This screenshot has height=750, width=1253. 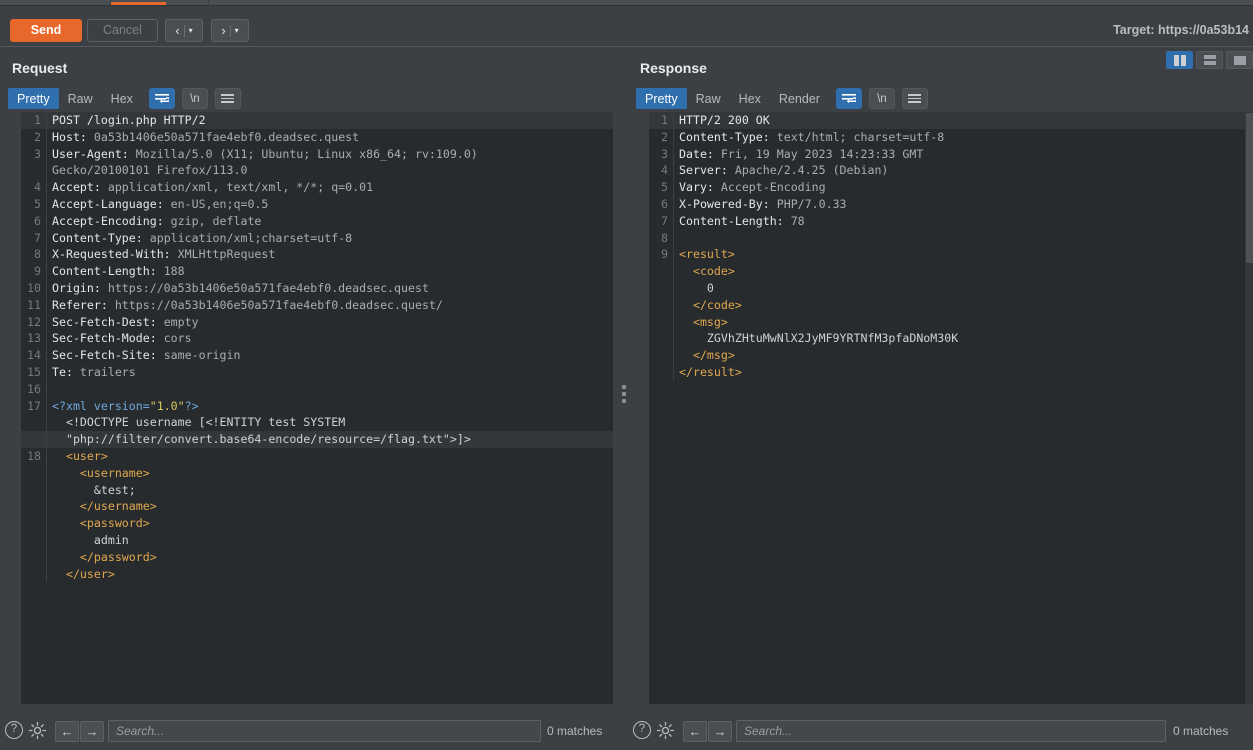 I want to click on line-content: <username>, so click(x=329, y=473).